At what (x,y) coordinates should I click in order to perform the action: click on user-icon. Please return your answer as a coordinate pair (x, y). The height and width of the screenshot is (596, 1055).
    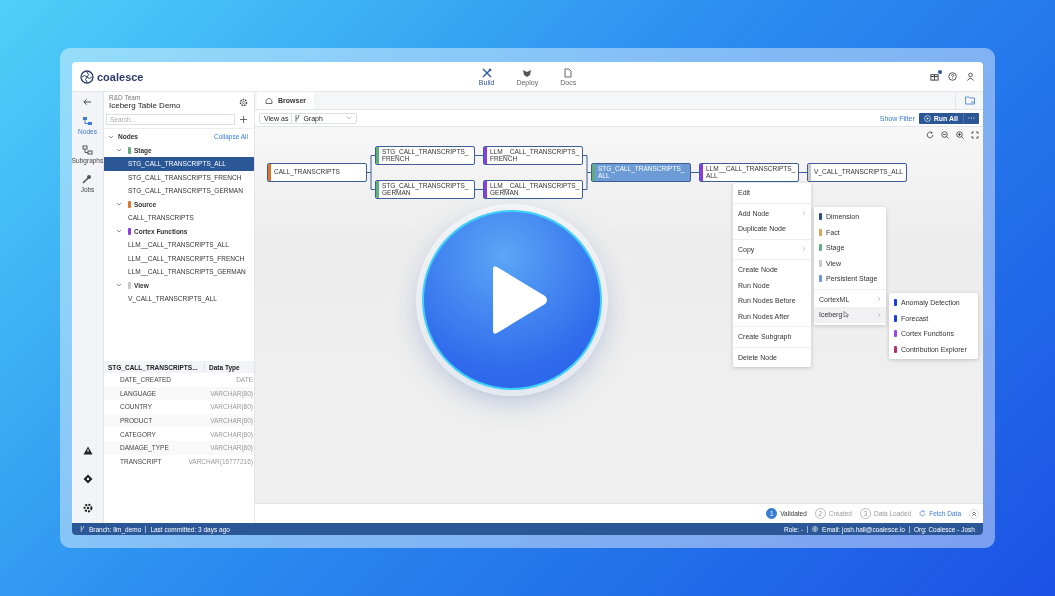
    Looking at the image, I should click on (970, 76).